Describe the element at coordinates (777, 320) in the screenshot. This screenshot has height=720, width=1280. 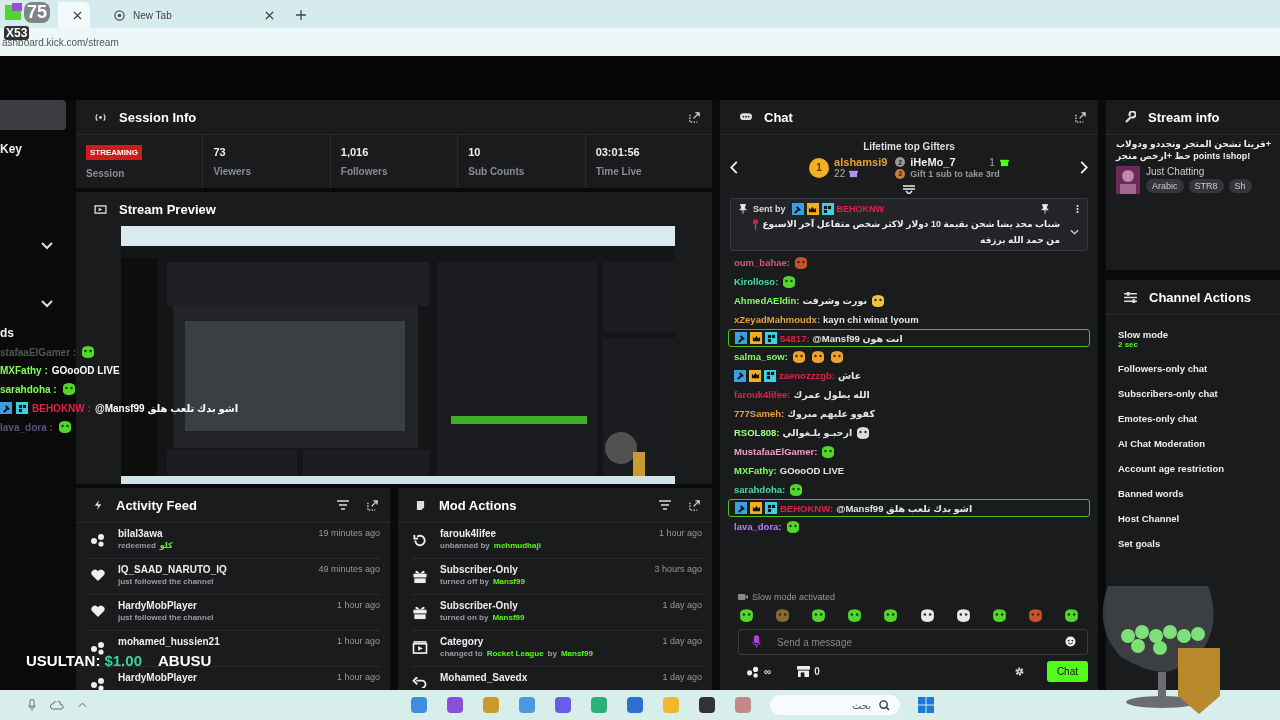
I see `chat-username: xZeyadMahmoudx:` at that location.